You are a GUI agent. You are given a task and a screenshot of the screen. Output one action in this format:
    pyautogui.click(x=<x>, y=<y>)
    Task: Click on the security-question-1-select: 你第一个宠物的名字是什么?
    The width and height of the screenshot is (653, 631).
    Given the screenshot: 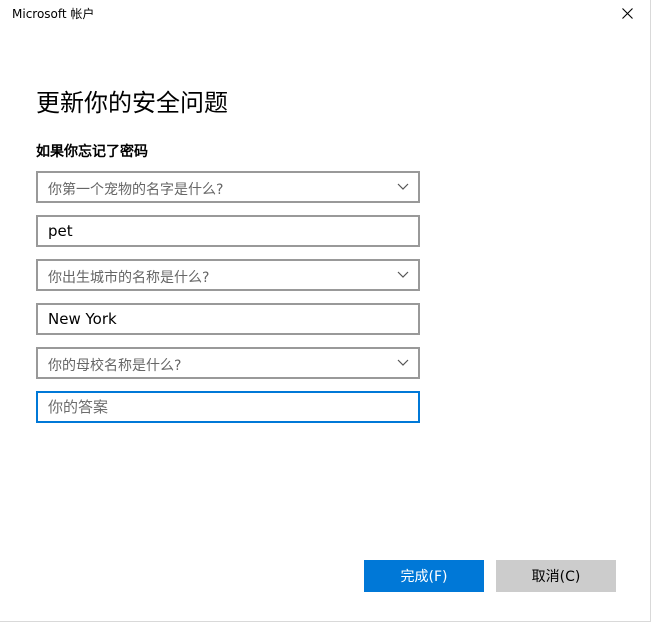 What is the action you would take?
    pyautogui.click(x=228, y=187)
    